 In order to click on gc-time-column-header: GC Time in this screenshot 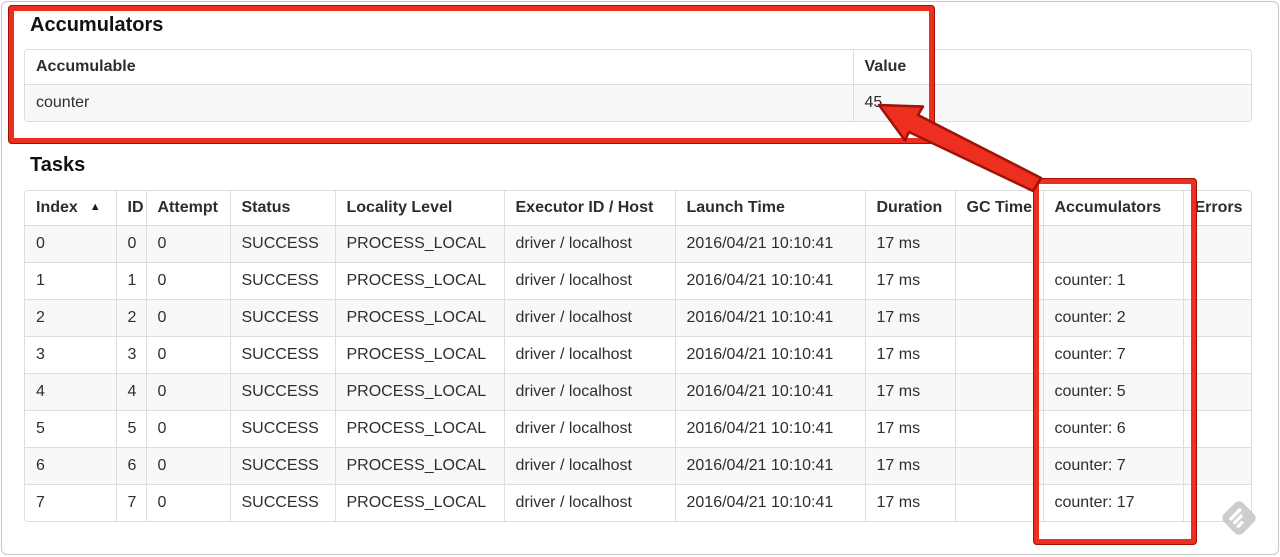, I will do `click(998, 208)`.